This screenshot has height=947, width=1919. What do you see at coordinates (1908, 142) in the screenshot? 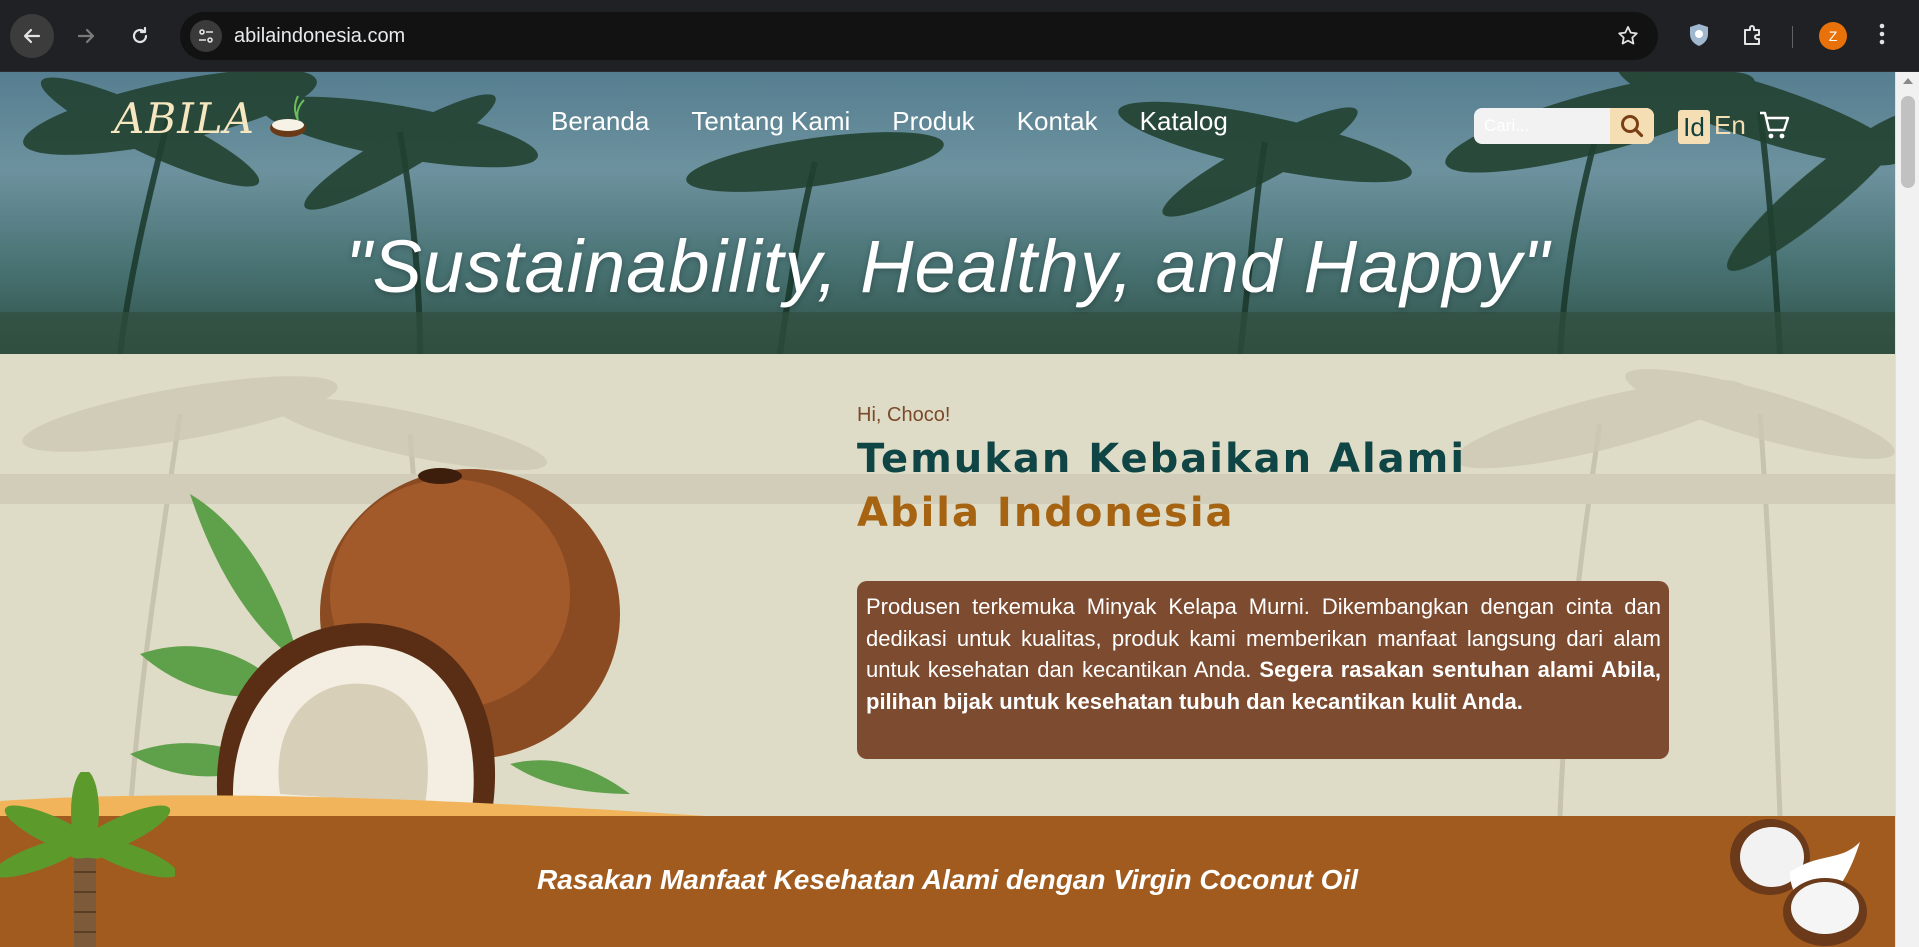
I see `scrollbar-thumb` at bounding box center [1908, 142].